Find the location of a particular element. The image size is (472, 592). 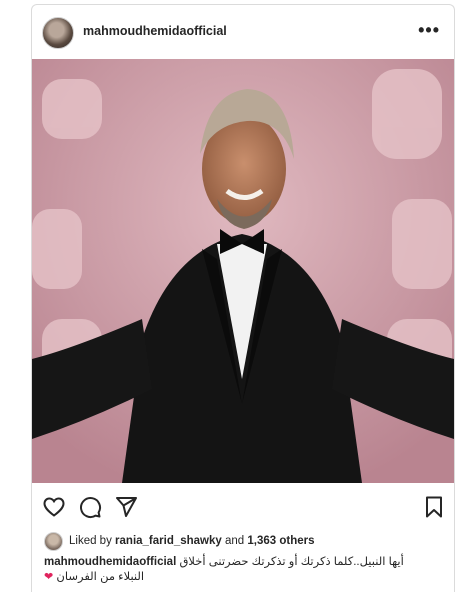

bookmark-icon is located at coordinates (434, 509).